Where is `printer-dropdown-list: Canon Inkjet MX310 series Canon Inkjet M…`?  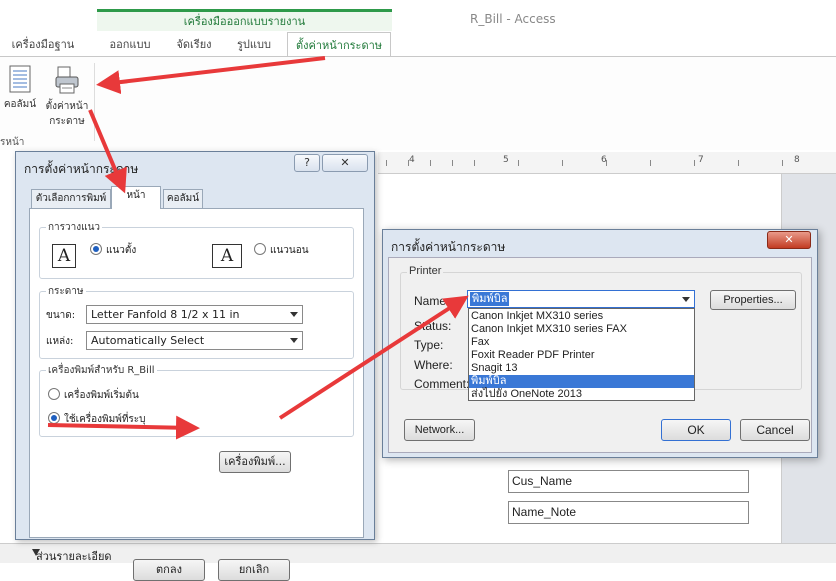
printer-dropdown-list: Canon Inkjet MX310 series Canon Inkjet M… is located at coordinates (581, 354).